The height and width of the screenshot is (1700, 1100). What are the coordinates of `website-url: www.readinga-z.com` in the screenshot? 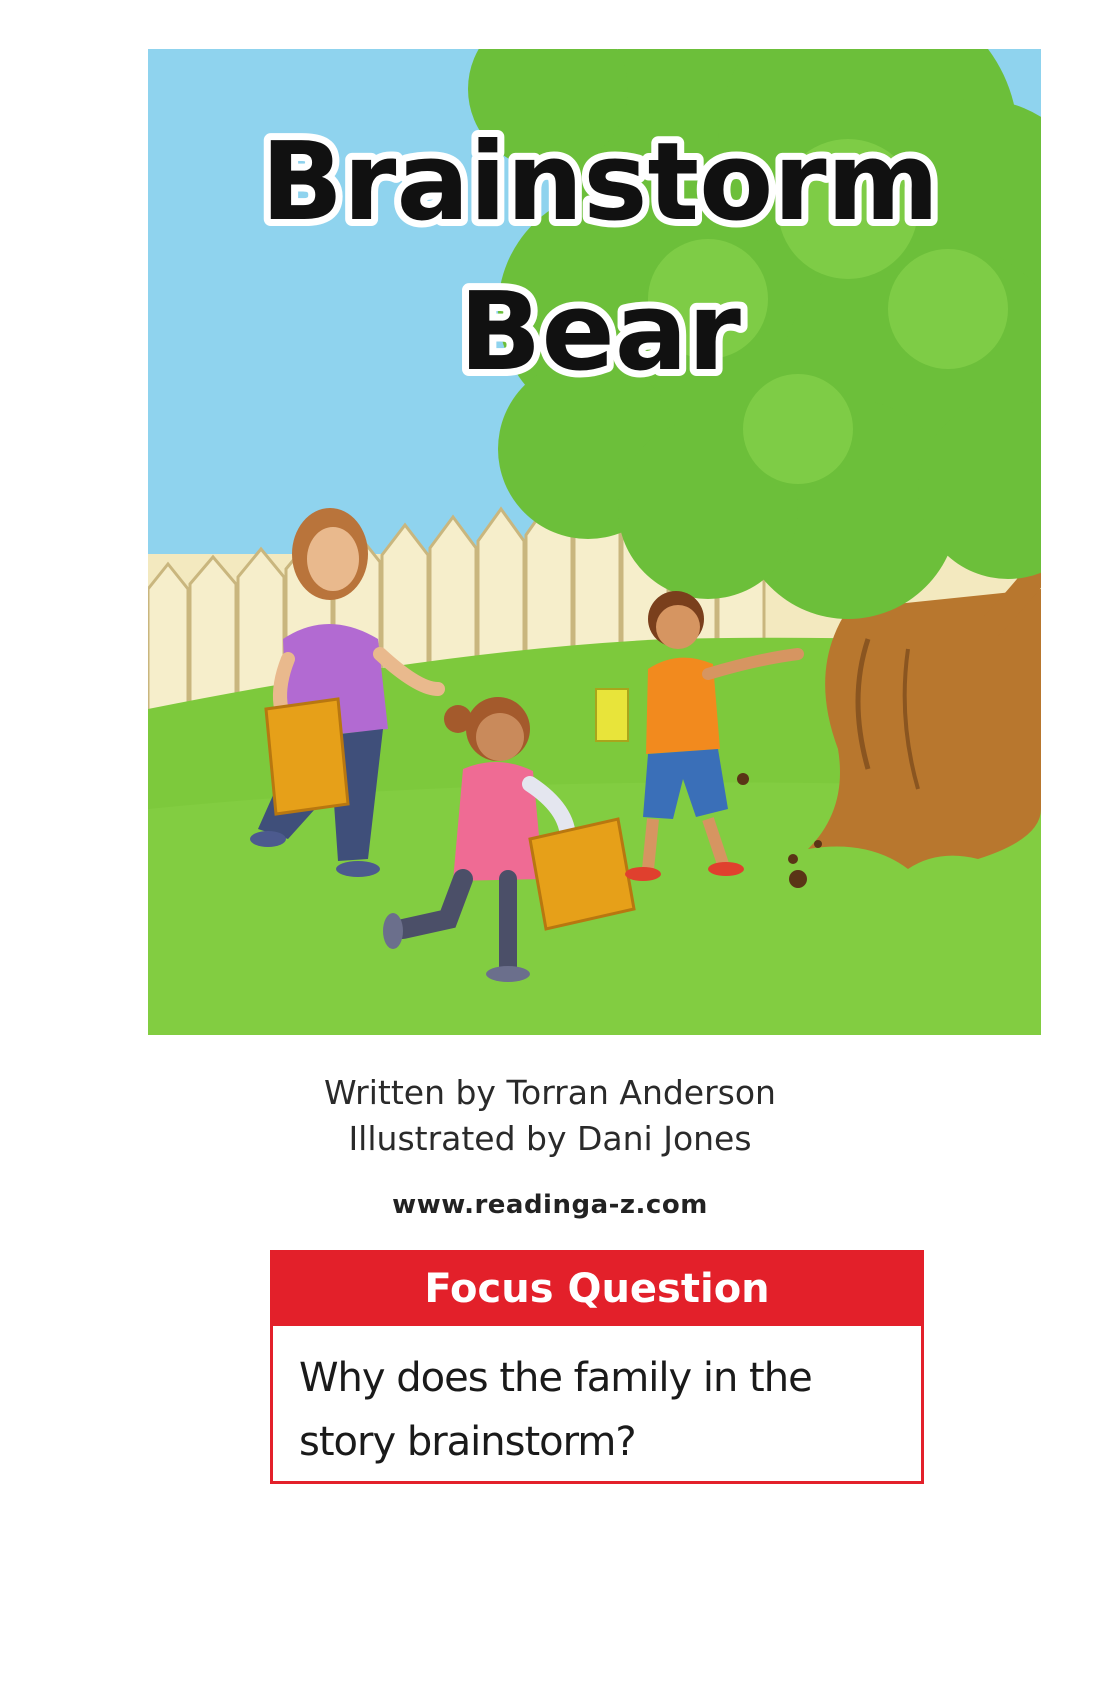 It's located at (550, 1205).